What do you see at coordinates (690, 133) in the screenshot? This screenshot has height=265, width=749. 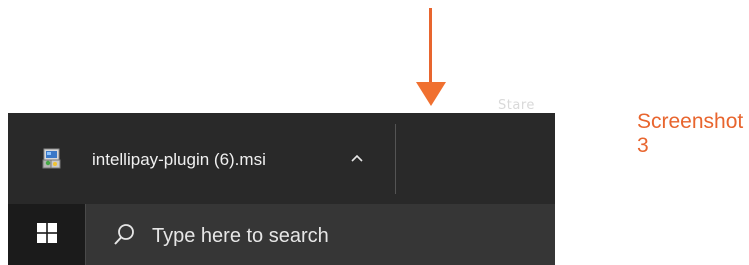 I see `screenshot-label: Screenshot 3` at bounding box center [690, 133].